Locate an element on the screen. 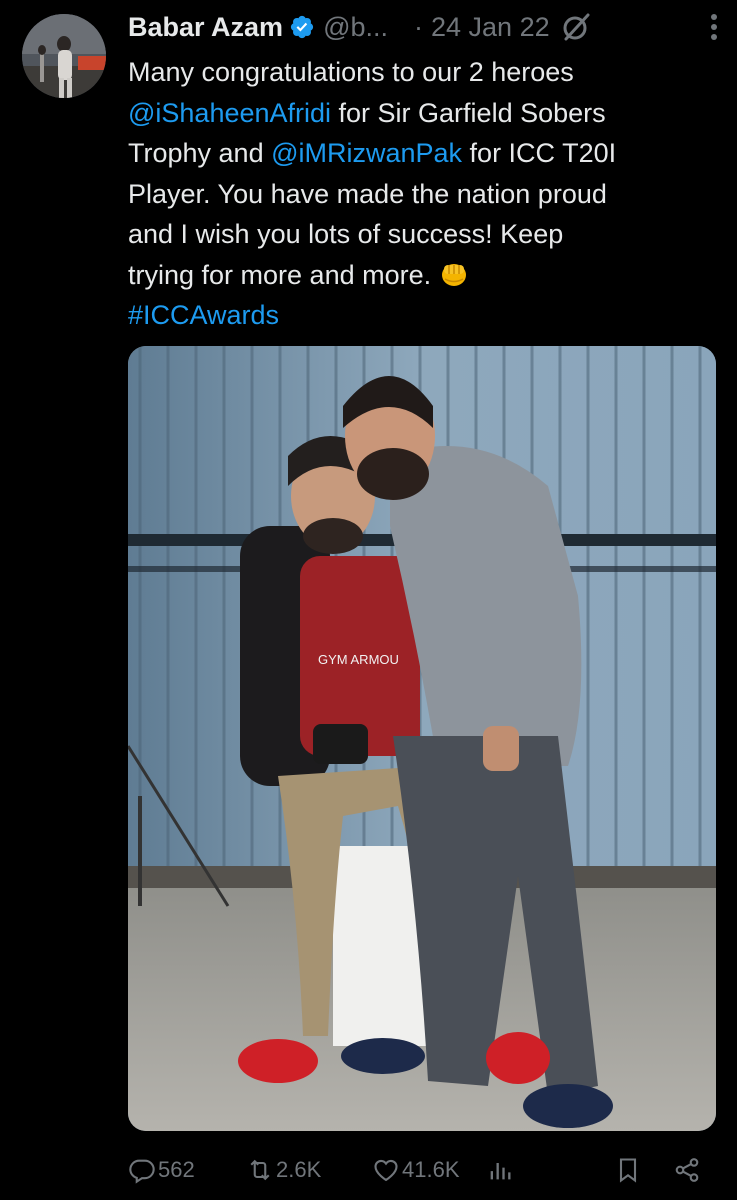  tweet-header: Babar Azam @b... · 24 Jan 22 is located at coordinates (428, 27).